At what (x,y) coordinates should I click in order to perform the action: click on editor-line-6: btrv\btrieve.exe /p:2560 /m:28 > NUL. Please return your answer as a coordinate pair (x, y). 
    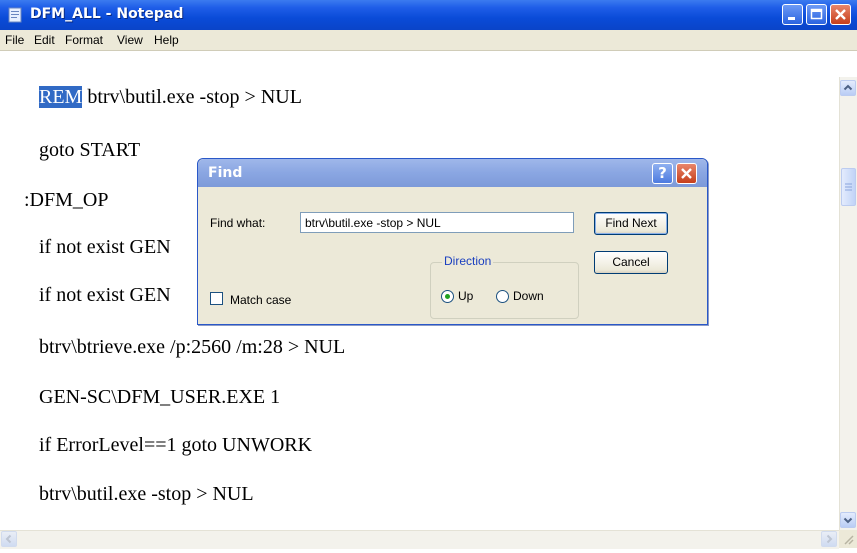
    Looking at the image, I should click on (192, 347).